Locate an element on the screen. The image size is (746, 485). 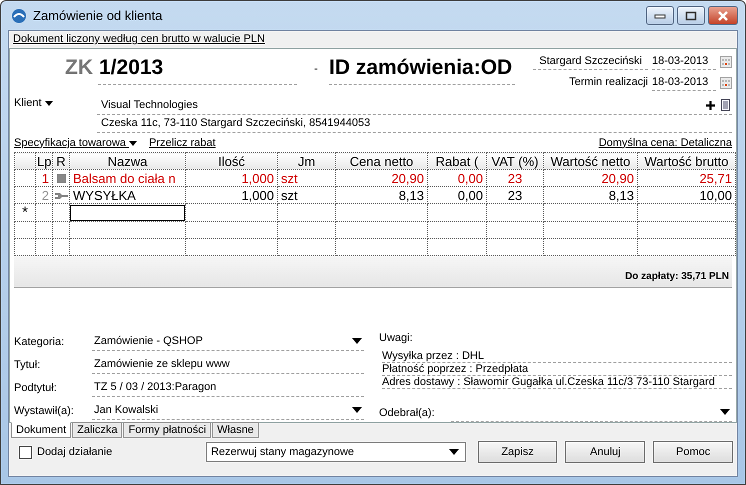
client-address: Czeska 11c, 73-110 Stargard Szczeciński, 8541944053 is located at coordinates (235, 123).